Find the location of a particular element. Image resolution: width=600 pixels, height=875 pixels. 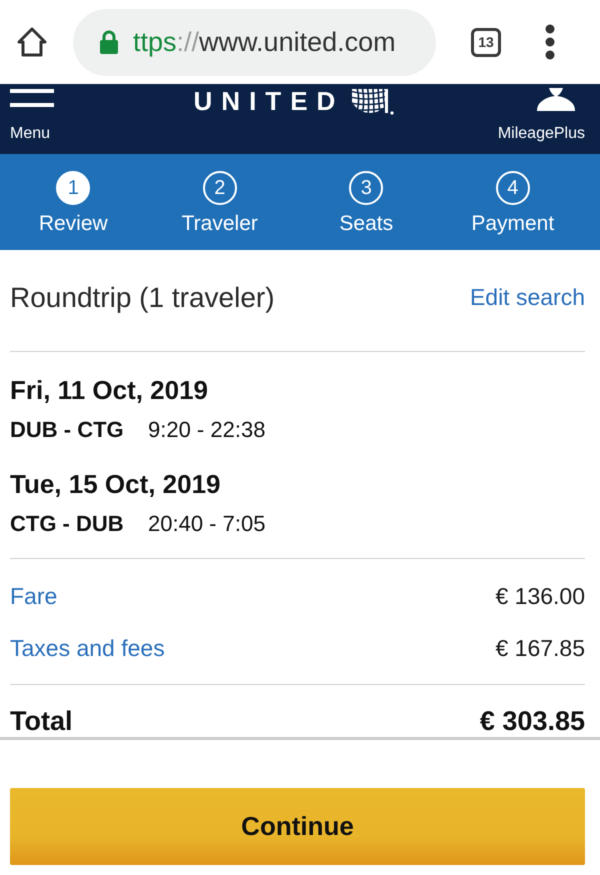

flight-times: 9:20 - 22:38 is located at coordinates (207, 430).